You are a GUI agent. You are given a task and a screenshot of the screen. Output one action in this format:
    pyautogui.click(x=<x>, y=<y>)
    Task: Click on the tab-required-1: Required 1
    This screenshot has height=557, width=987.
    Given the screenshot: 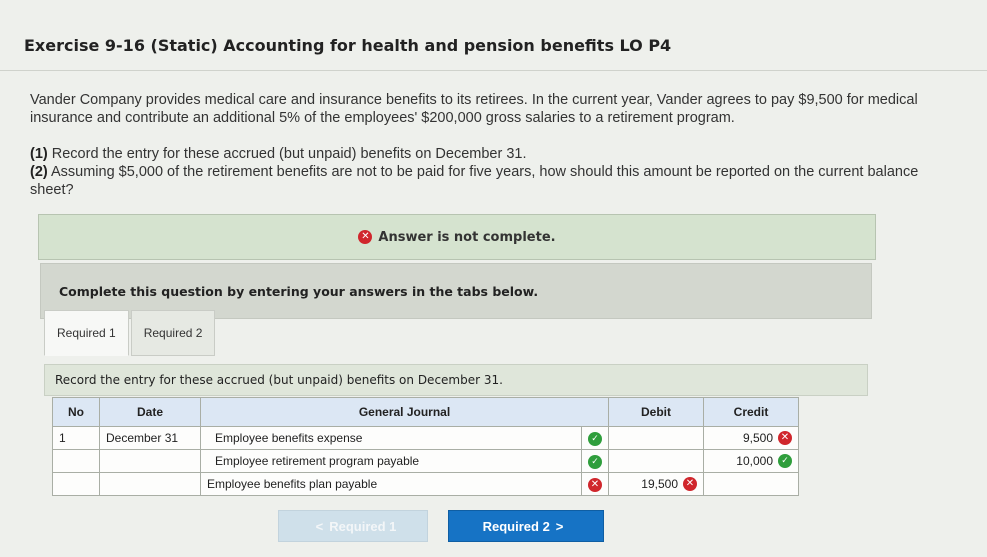 What is the action you would take?
    pyautogui.click(x=86, y=333)
    